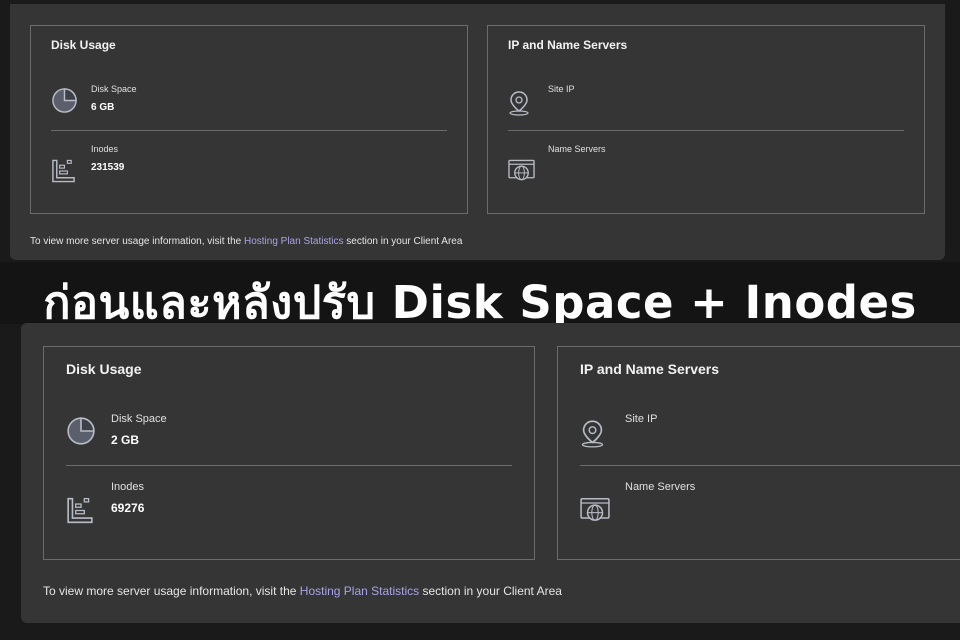 This screenshot has width=960, height=640. I want to click on disk-space-value: 2 GB, so click(125, 440).